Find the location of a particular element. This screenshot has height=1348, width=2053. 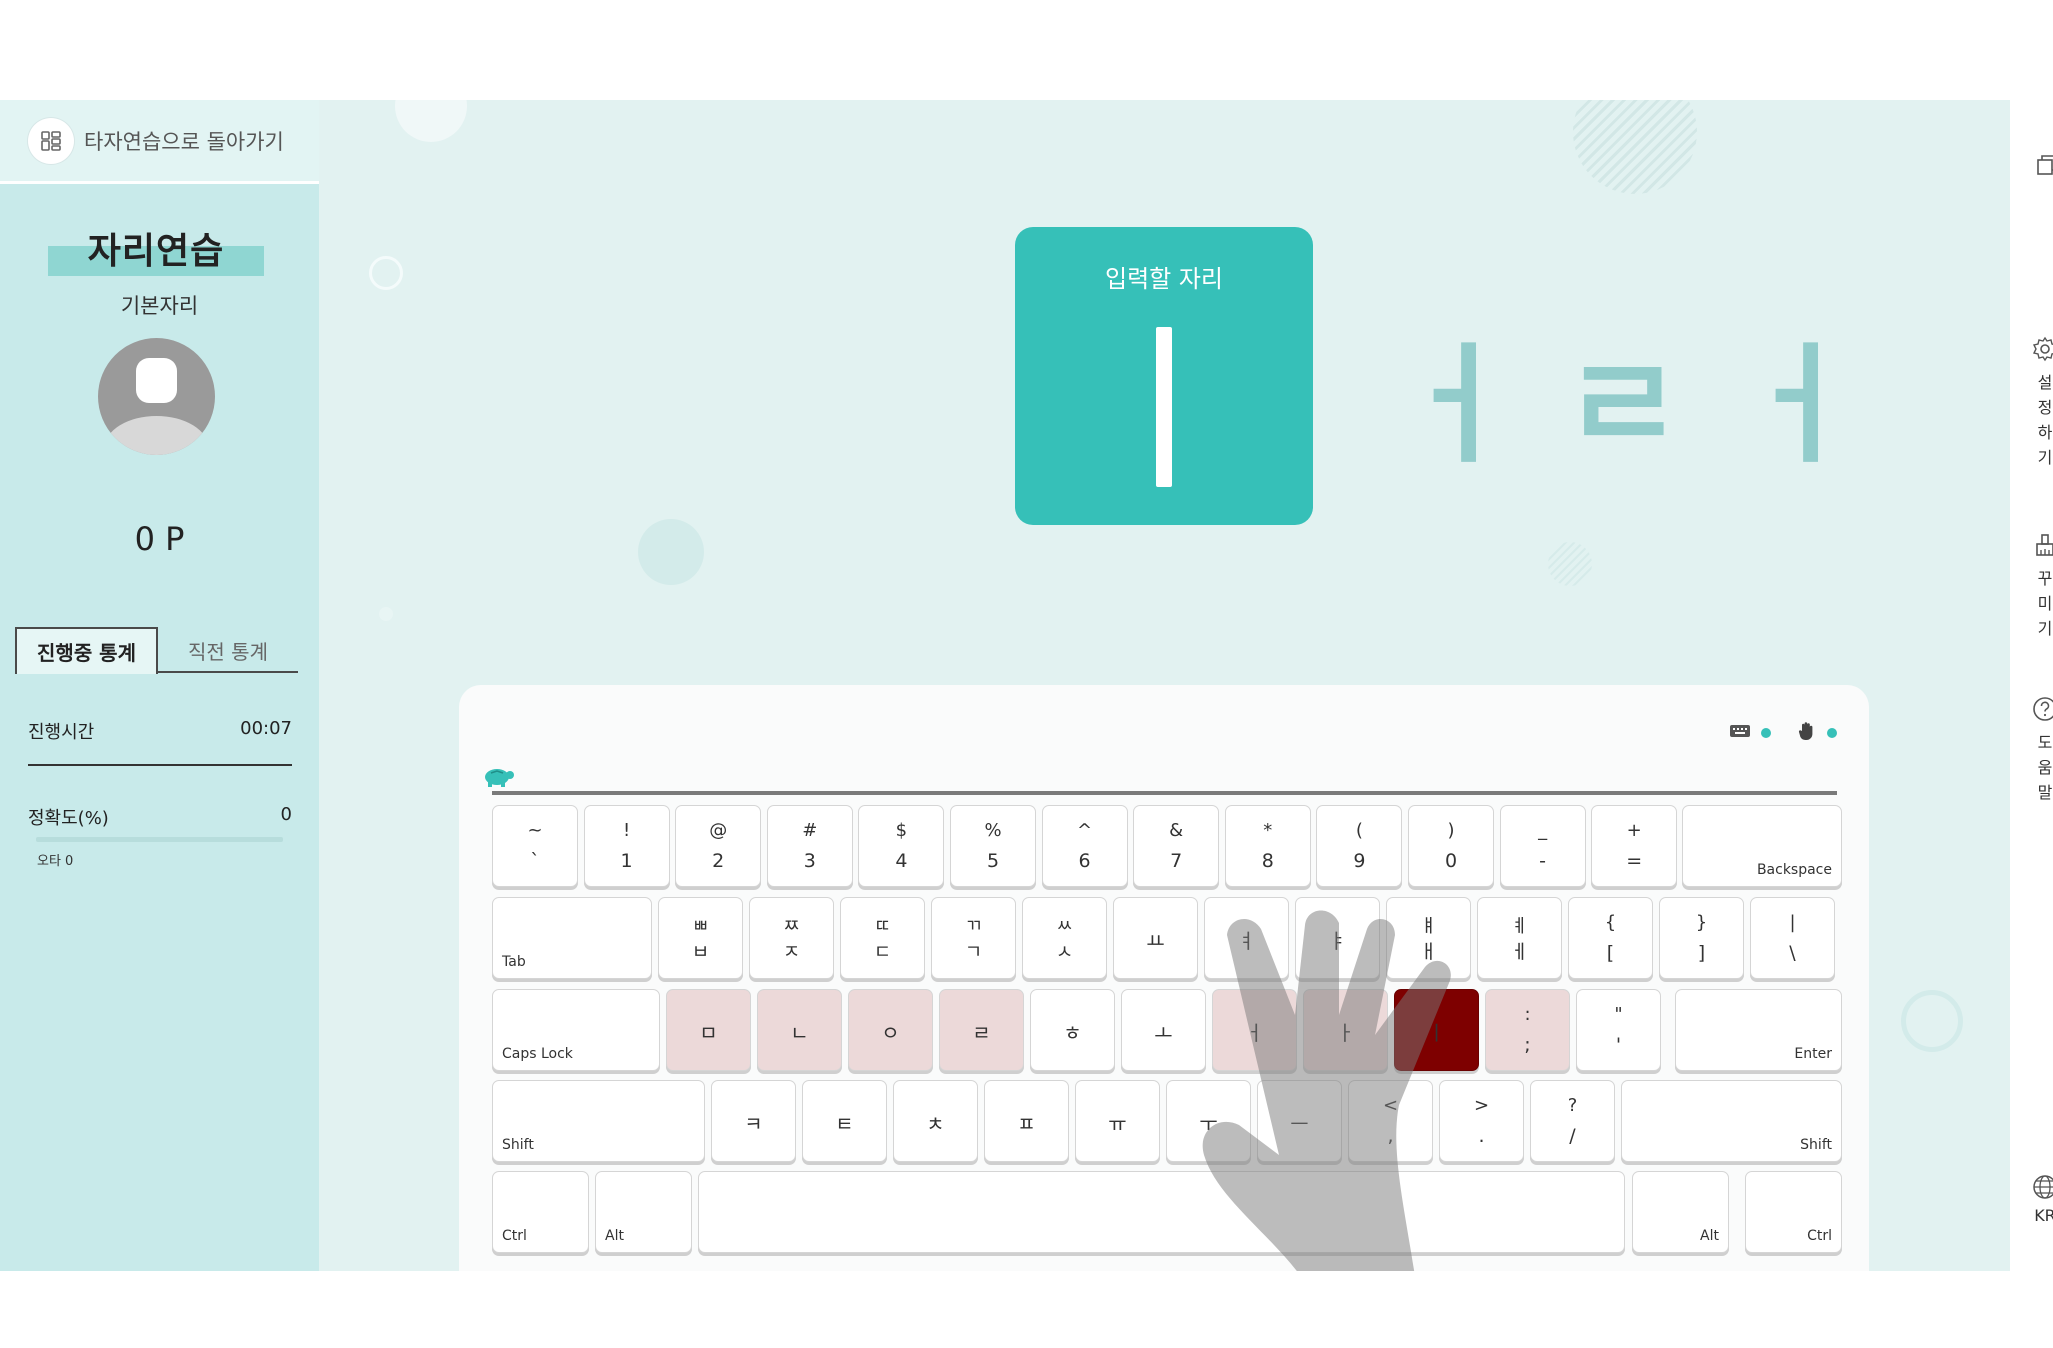

key: <, is located at coordinates (1390, 1121).